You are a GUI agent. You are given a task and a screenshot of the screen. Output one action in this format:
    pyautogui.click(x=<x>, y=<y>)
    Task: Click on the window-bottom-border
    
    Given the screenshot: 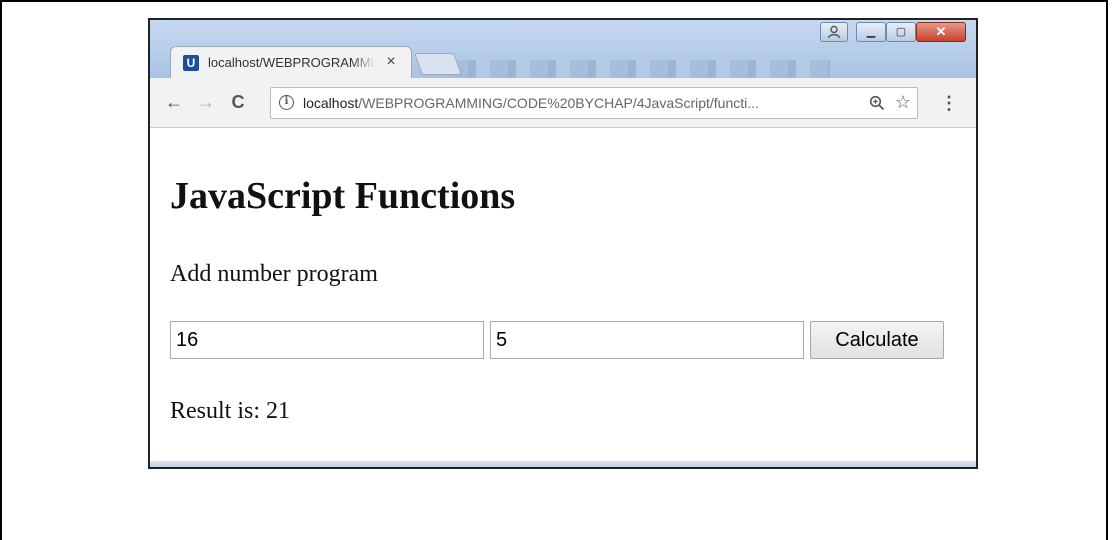 What is the action you would take?
    pyautogui.click(x=563, y=464)
    